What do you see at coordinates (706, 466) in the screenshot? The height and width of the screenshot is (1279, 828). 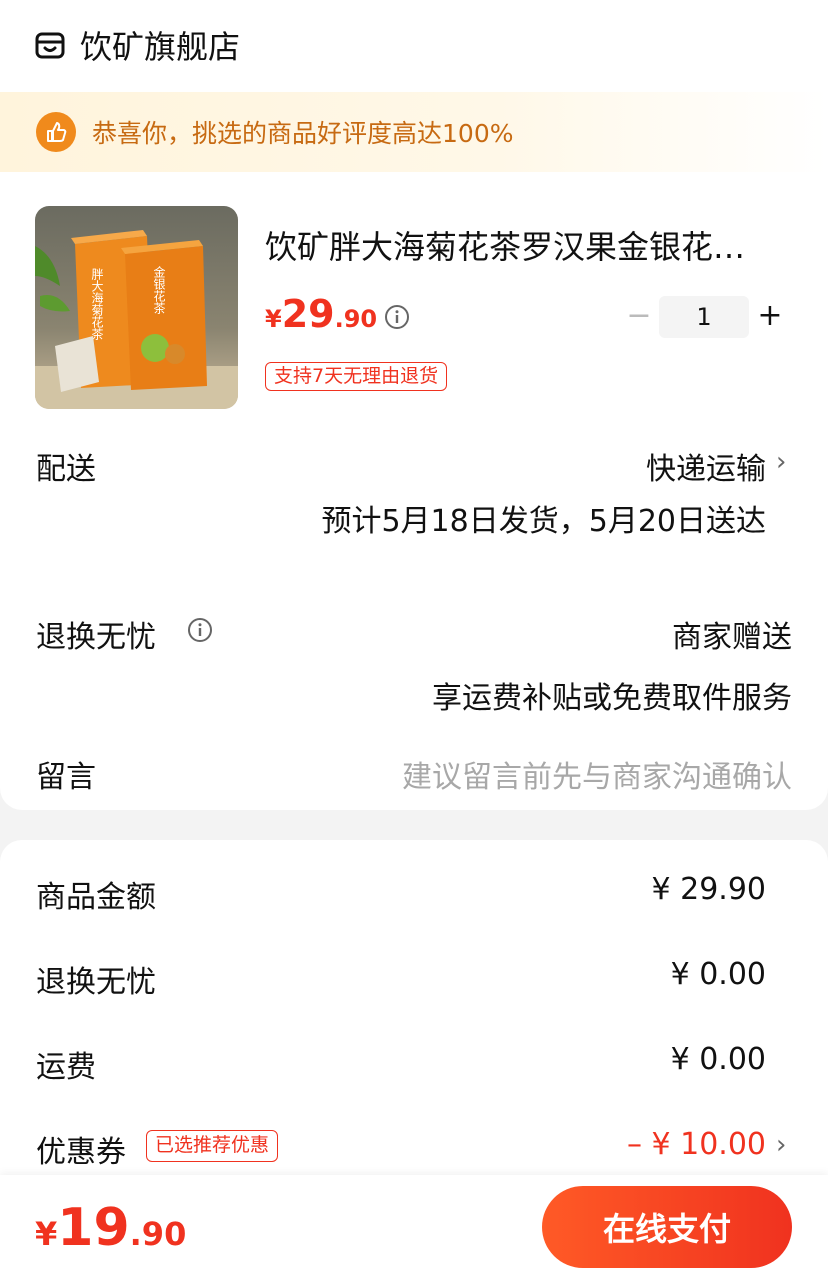 I see `delivery-method: 快递运输` at bounding box center [706, 466].